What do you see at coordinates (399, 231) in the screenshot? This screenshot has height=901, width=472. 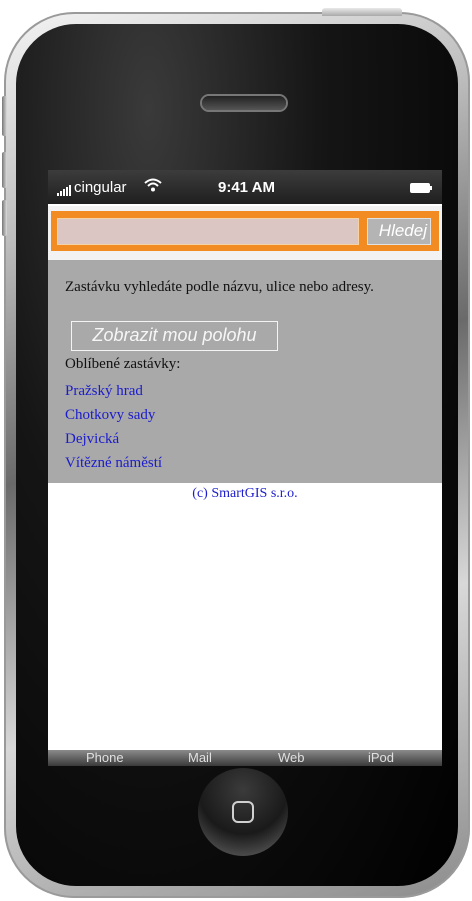 I see `search-button: Hledej` at bounding box center [399, 231].